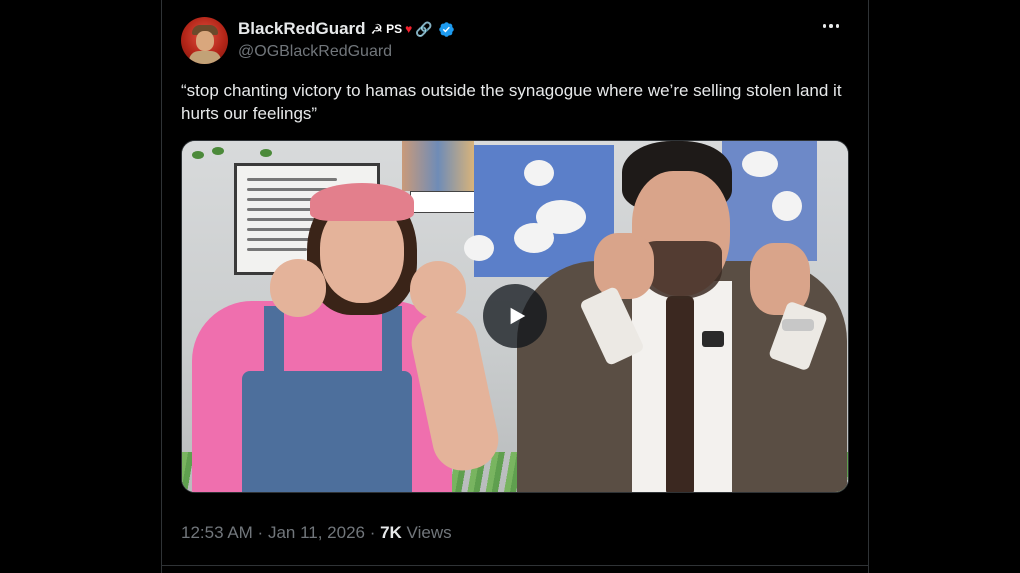  Describe the element at coordinates (515, 565) in the screenshot. I see `metadata-divider` at that location.